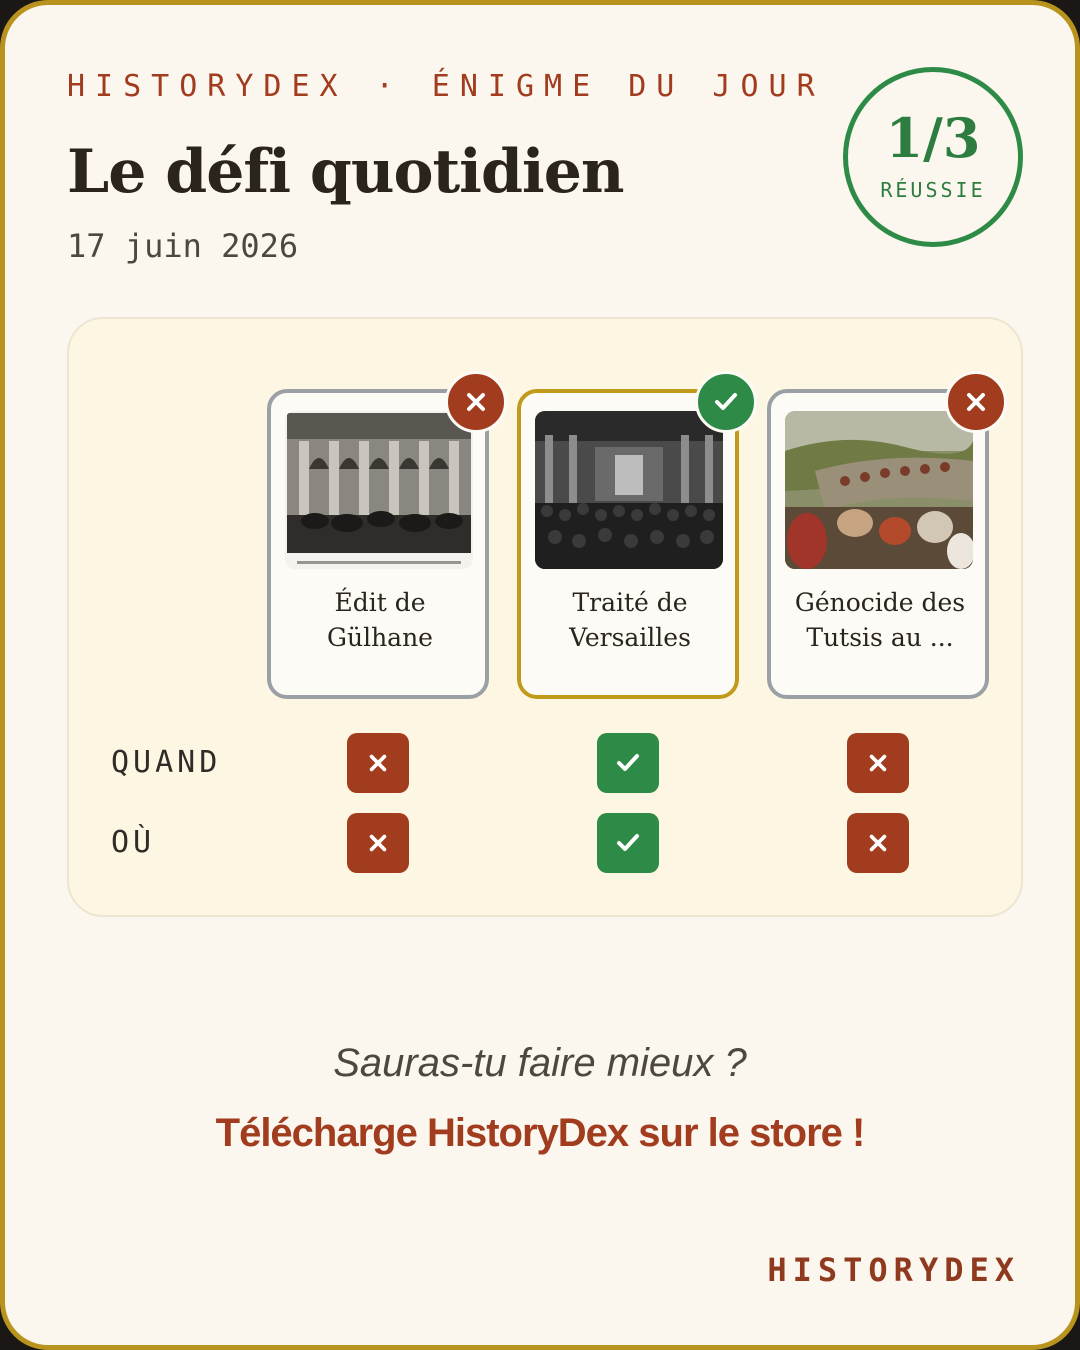 This screenshot has width=1080, height=1350. I want to click on correct-badge, so click(726, 402).